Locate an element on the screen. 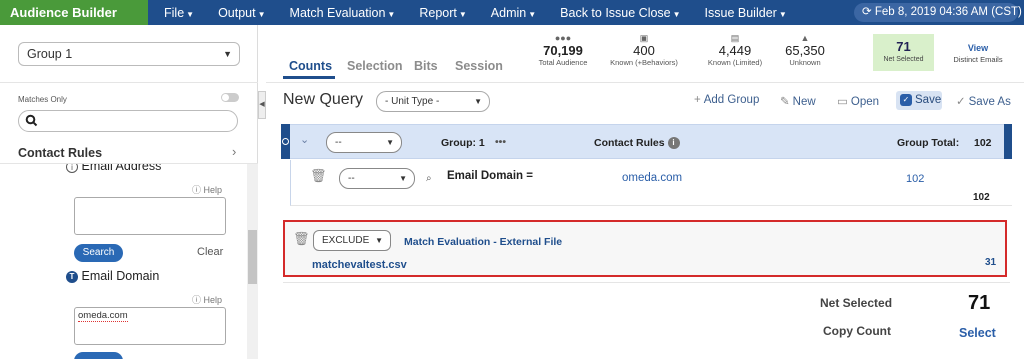  new-button: ✎ New is located at coordinates (798, 101).